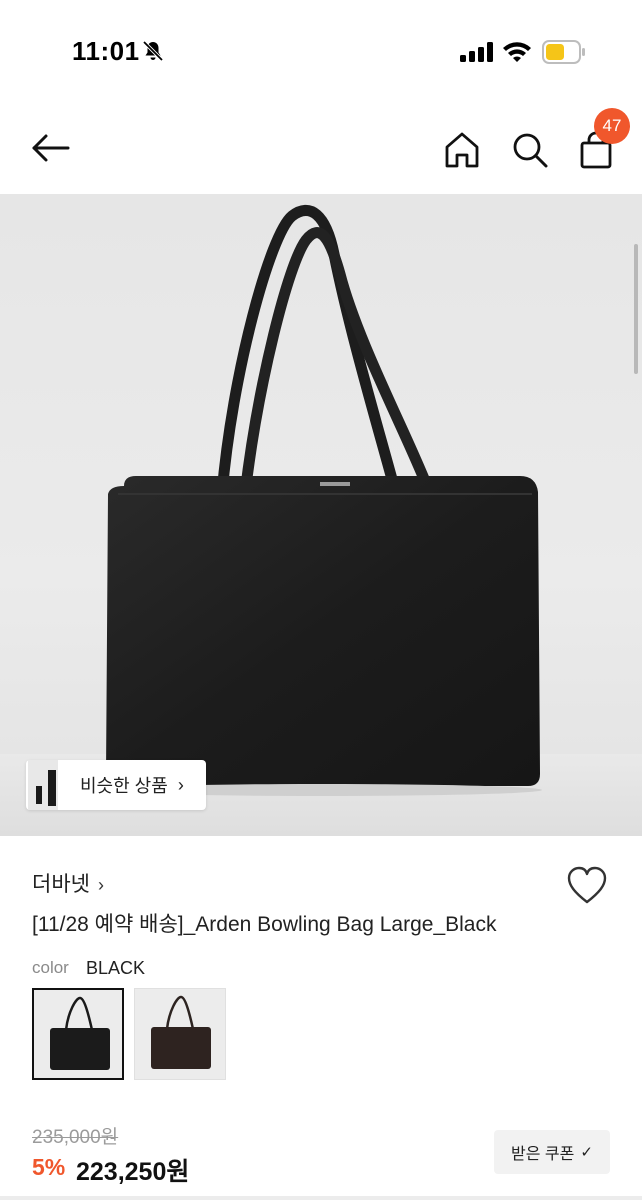 Image resolution: width=642 pixels, height=1200 pixels. Describe the element at coordinates (50, 967) in the screenshot. I see `color-option-label: color` at that location.